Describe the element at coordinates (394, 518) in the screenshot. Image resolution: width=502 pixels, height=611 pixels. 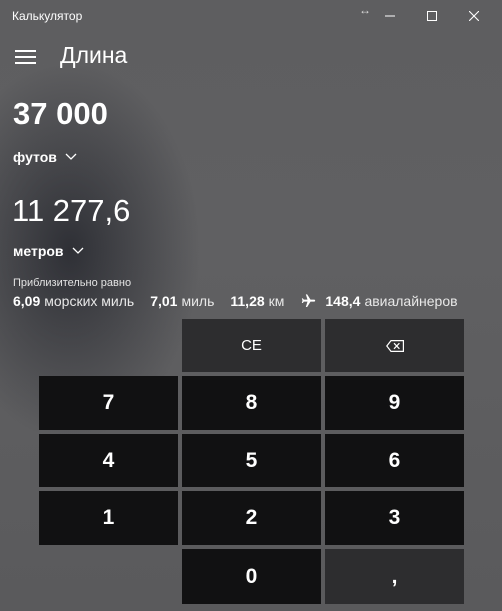
I see `digit-3-button: 3` at that location.